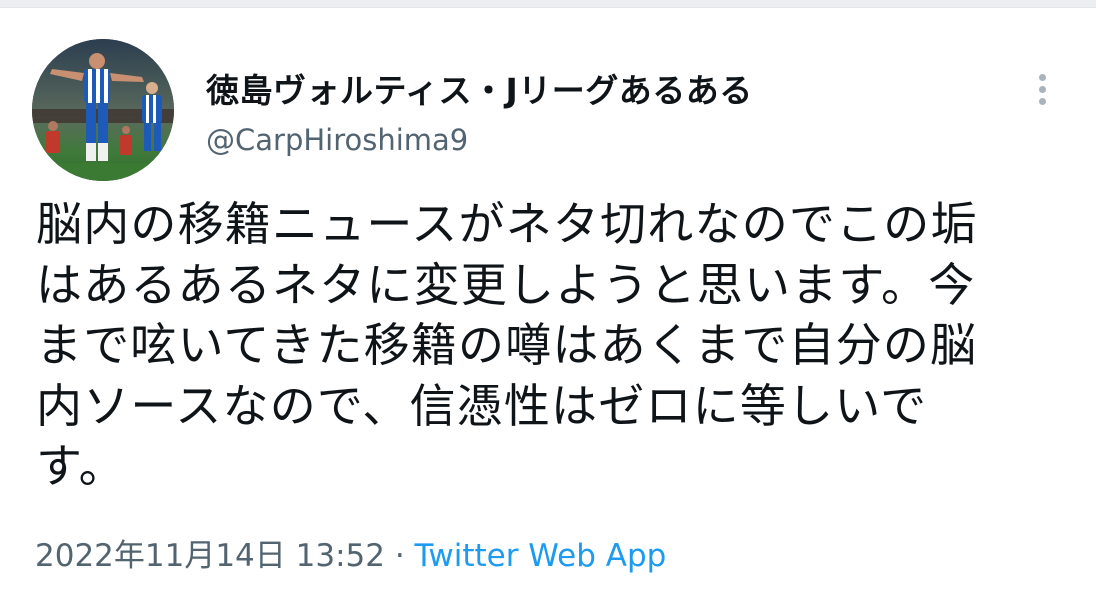 The width and height of the screenshot is (1096, 596). What do you see at coordinates (506, 284) in the screenshot?
I see `tweet-text-line: はあるあるネタに変更しようと思います。今` at bounding box center [506, 284].